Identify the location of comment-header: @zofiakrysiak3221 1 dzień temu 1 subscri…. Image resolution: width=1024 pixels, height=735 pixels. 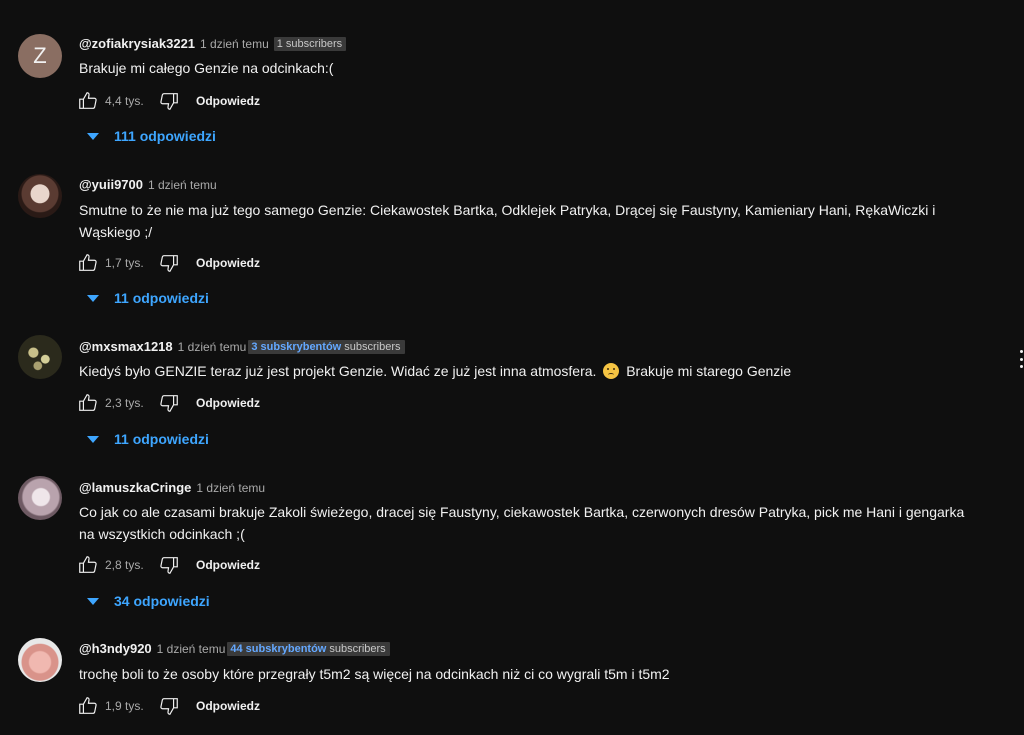
(213, 43).